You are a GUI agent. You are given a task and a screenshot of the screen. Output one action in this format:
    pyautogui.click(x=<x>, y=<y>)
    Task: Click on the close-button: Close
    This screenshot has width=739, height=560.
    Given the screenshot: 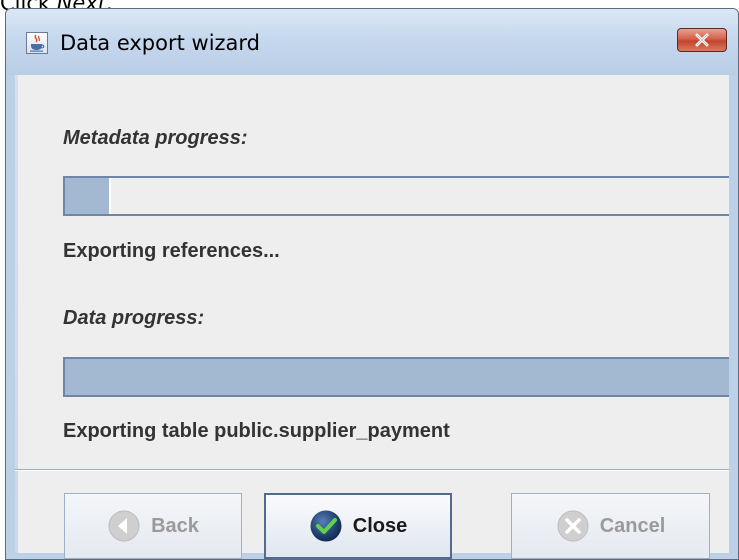 What is the action you would take?
    pyautogui.click(x=358, y=526)
    